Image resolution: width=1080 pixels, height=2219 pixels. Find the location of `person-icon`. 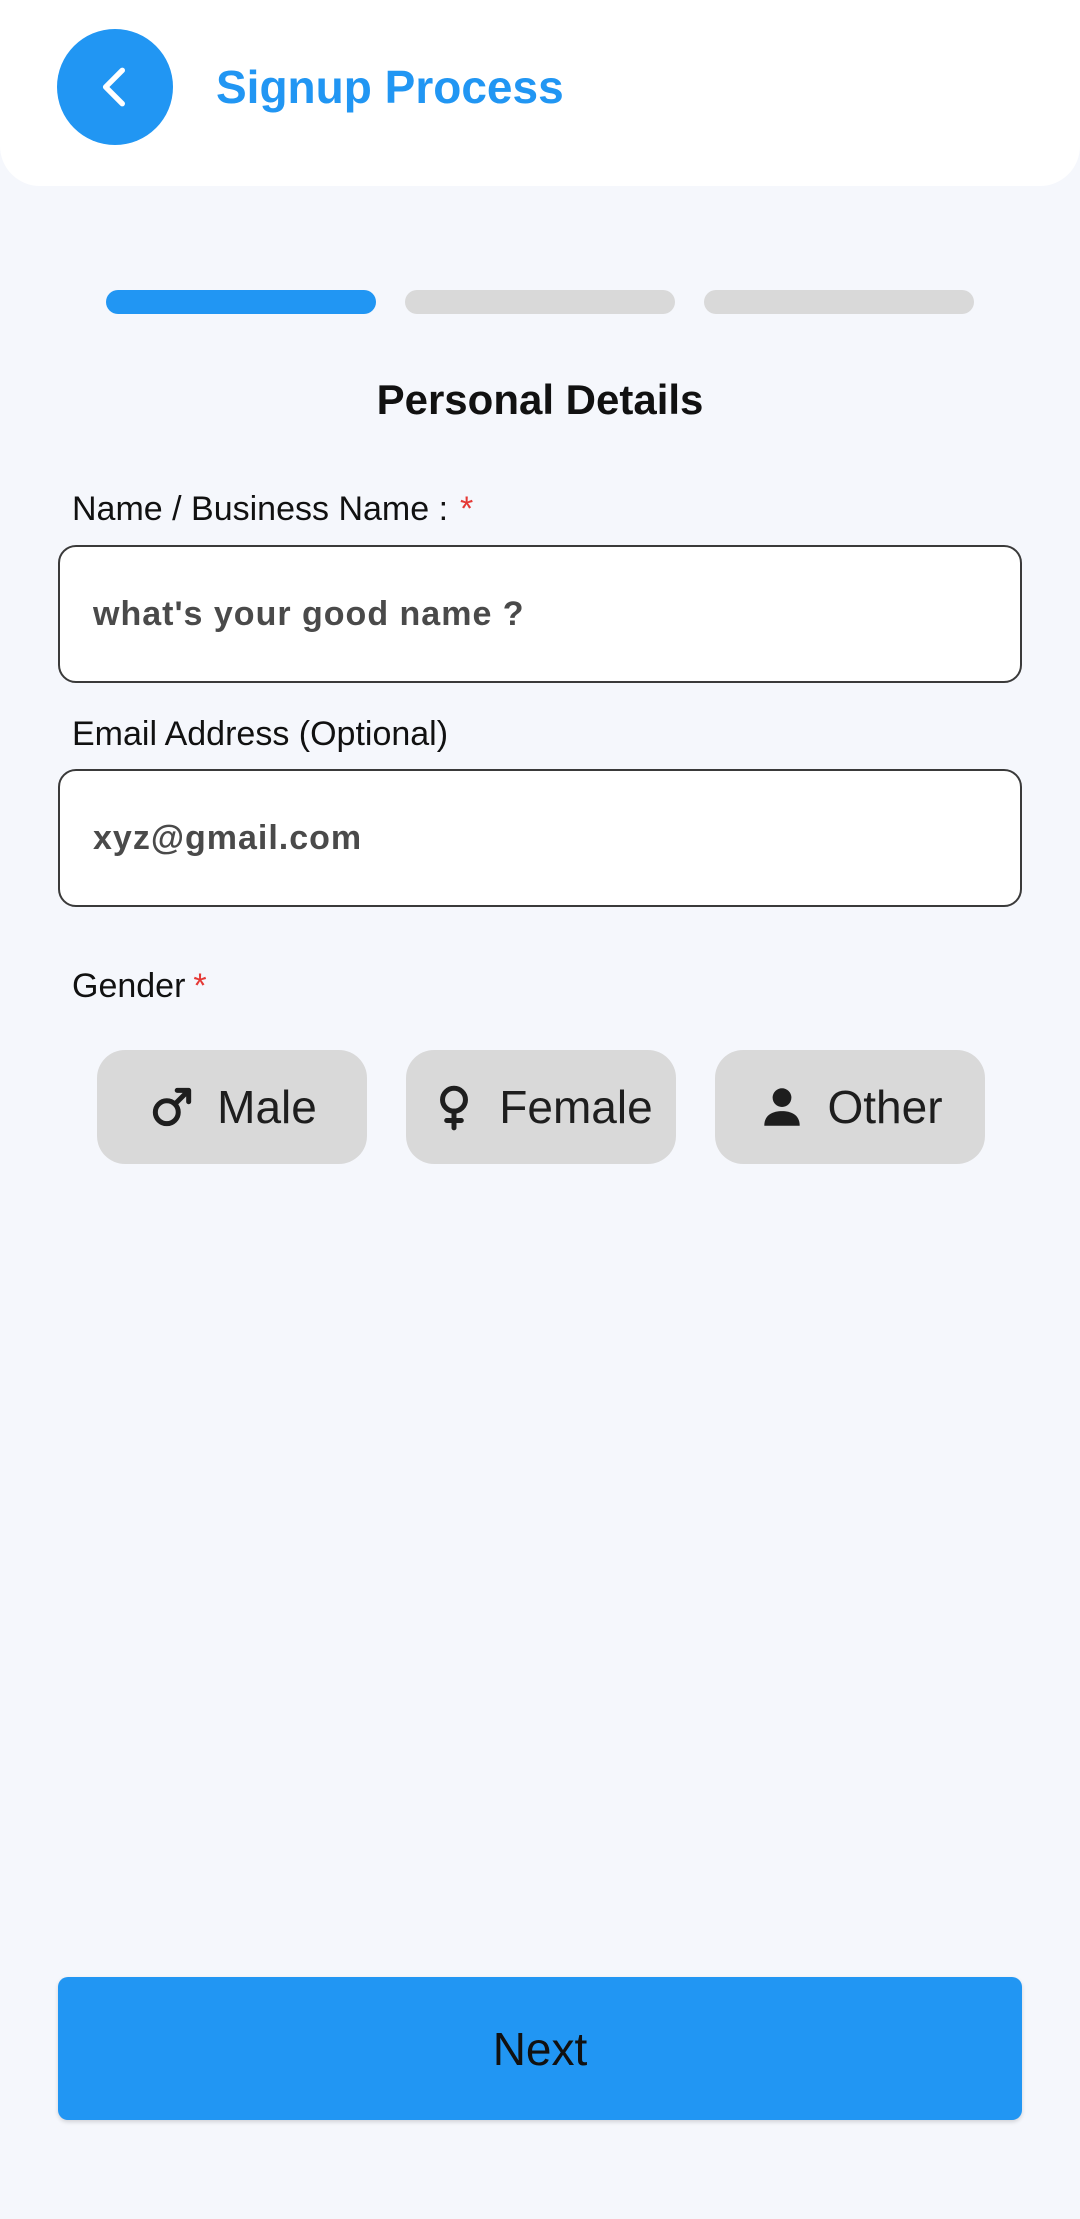

person-icon is located at coordinates (782, 1107).